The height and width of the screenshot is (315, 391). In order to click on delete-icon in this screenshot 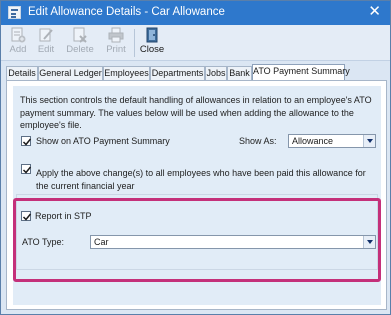, I will do `click(80, 35)`.